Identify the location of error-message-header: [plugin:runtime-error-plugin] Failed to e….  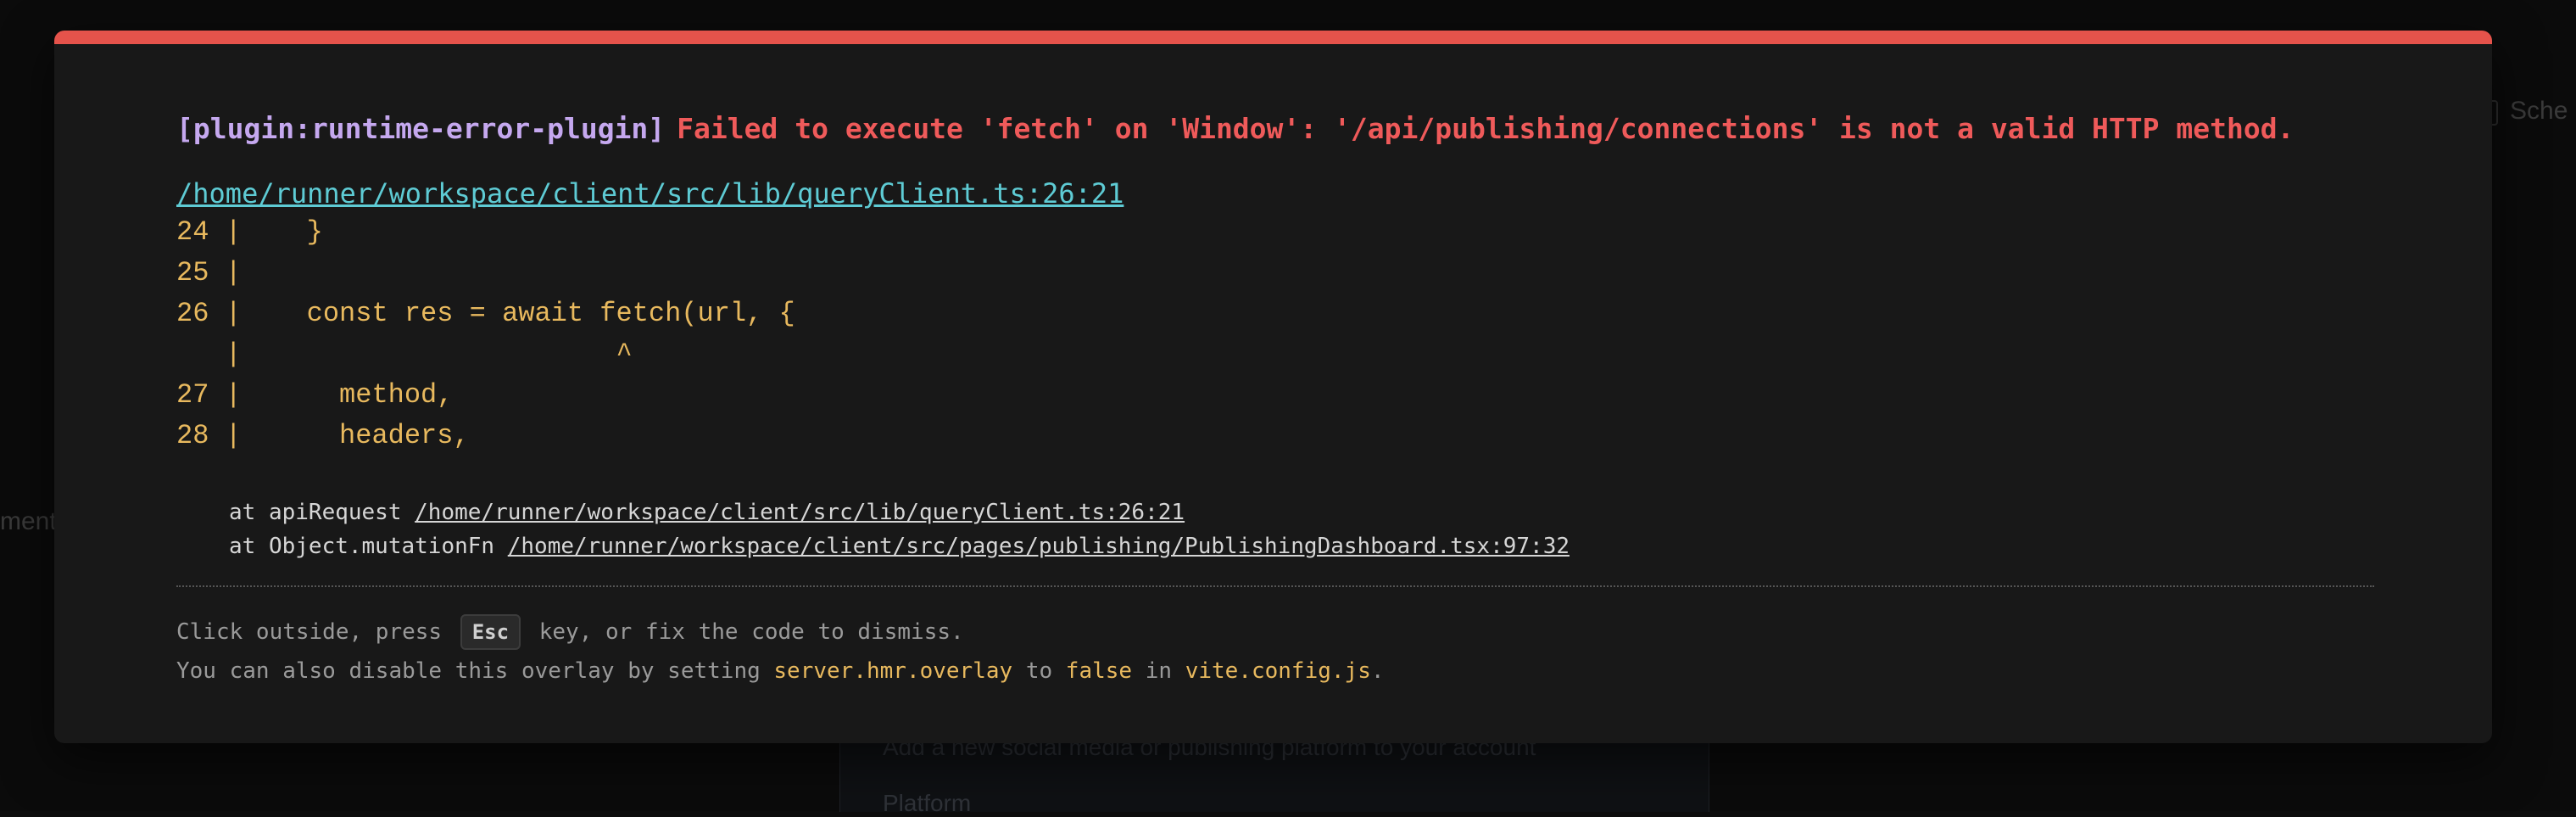
(1275, 129).